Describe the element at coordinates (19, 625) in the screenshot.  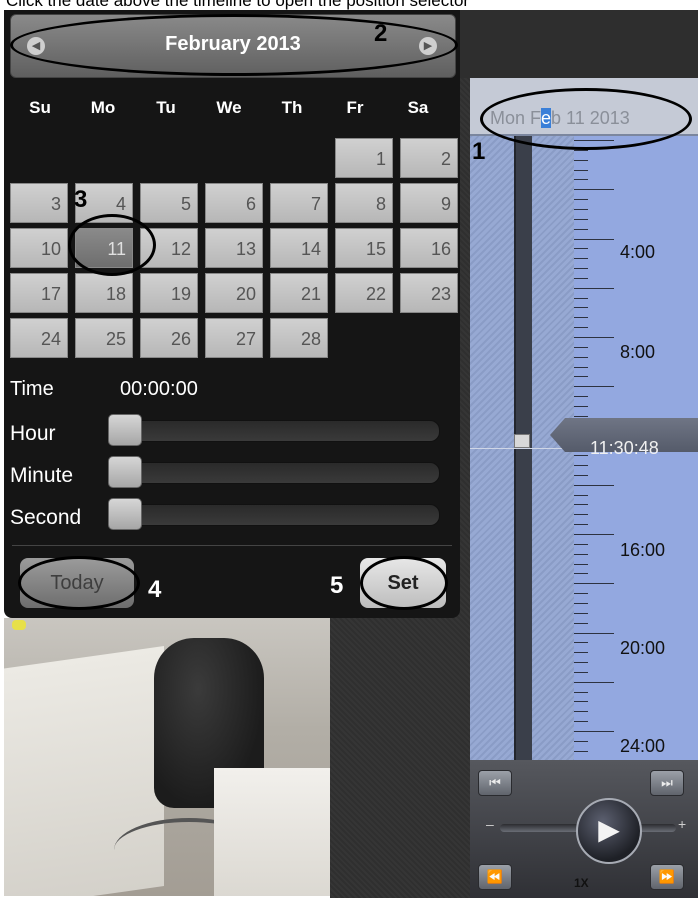
I see `yellow-object` at that location.